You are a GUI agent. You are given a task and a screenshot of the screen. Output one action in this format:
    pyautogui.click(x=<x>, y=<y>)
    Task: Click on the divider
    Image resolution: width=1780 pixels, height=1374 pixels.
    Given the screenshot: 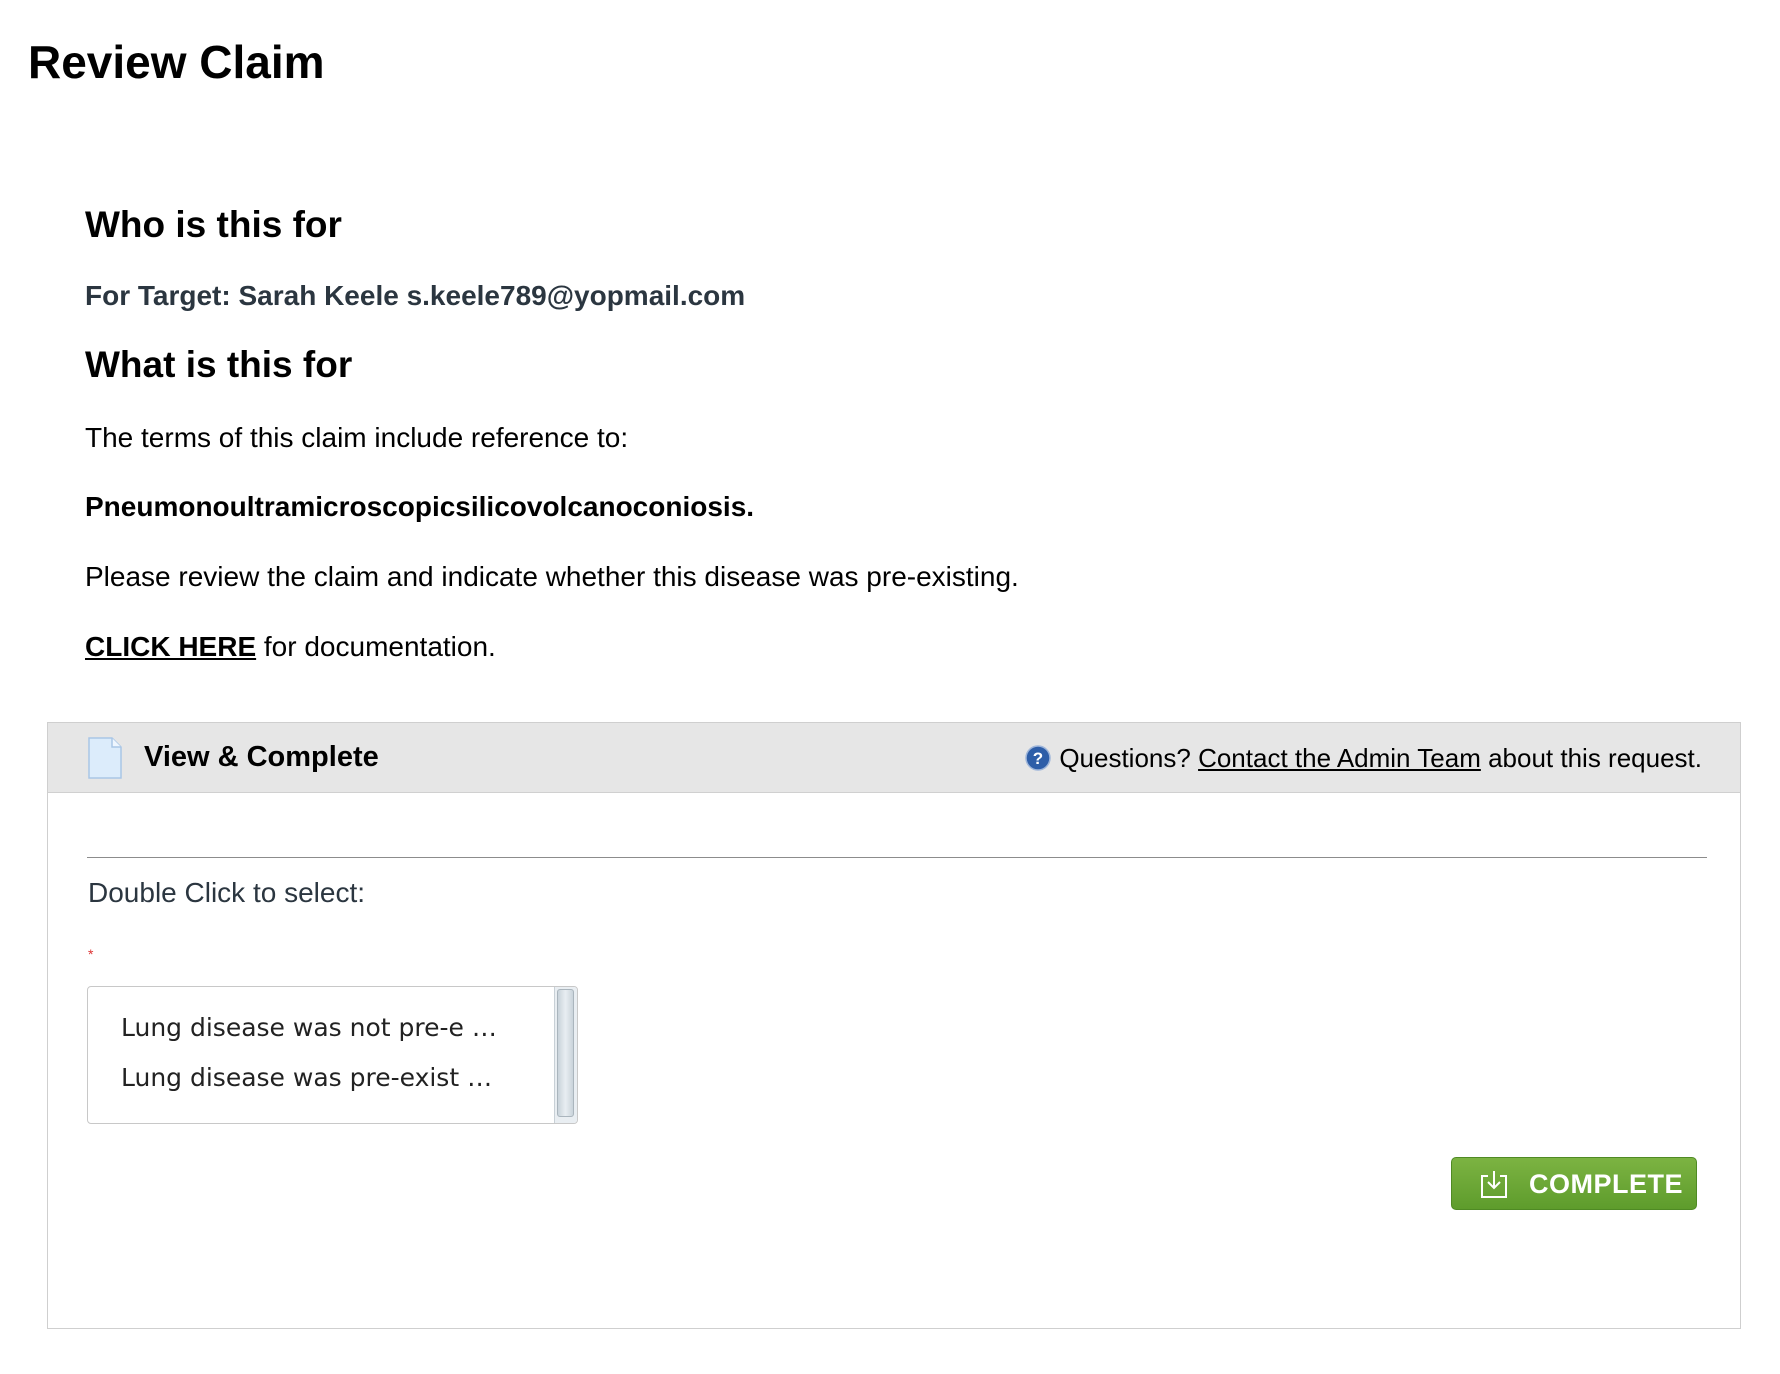 What is the action you would take?
    pyautogui.click(x=897, y=857)
    